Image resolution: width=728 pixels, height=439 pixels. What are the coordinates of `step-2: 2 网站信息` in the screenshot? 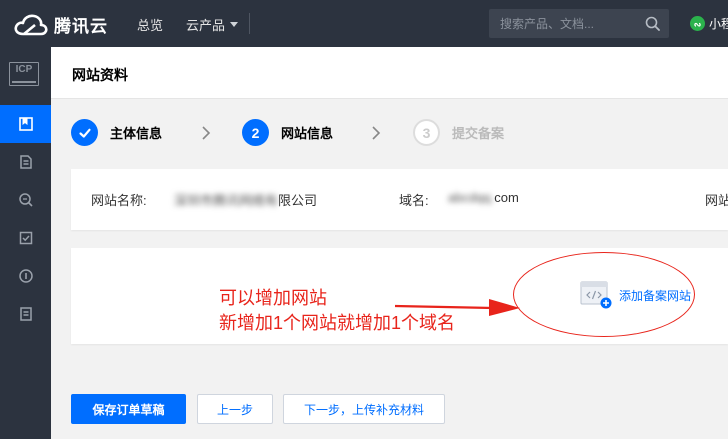 It's located at (287, 132).